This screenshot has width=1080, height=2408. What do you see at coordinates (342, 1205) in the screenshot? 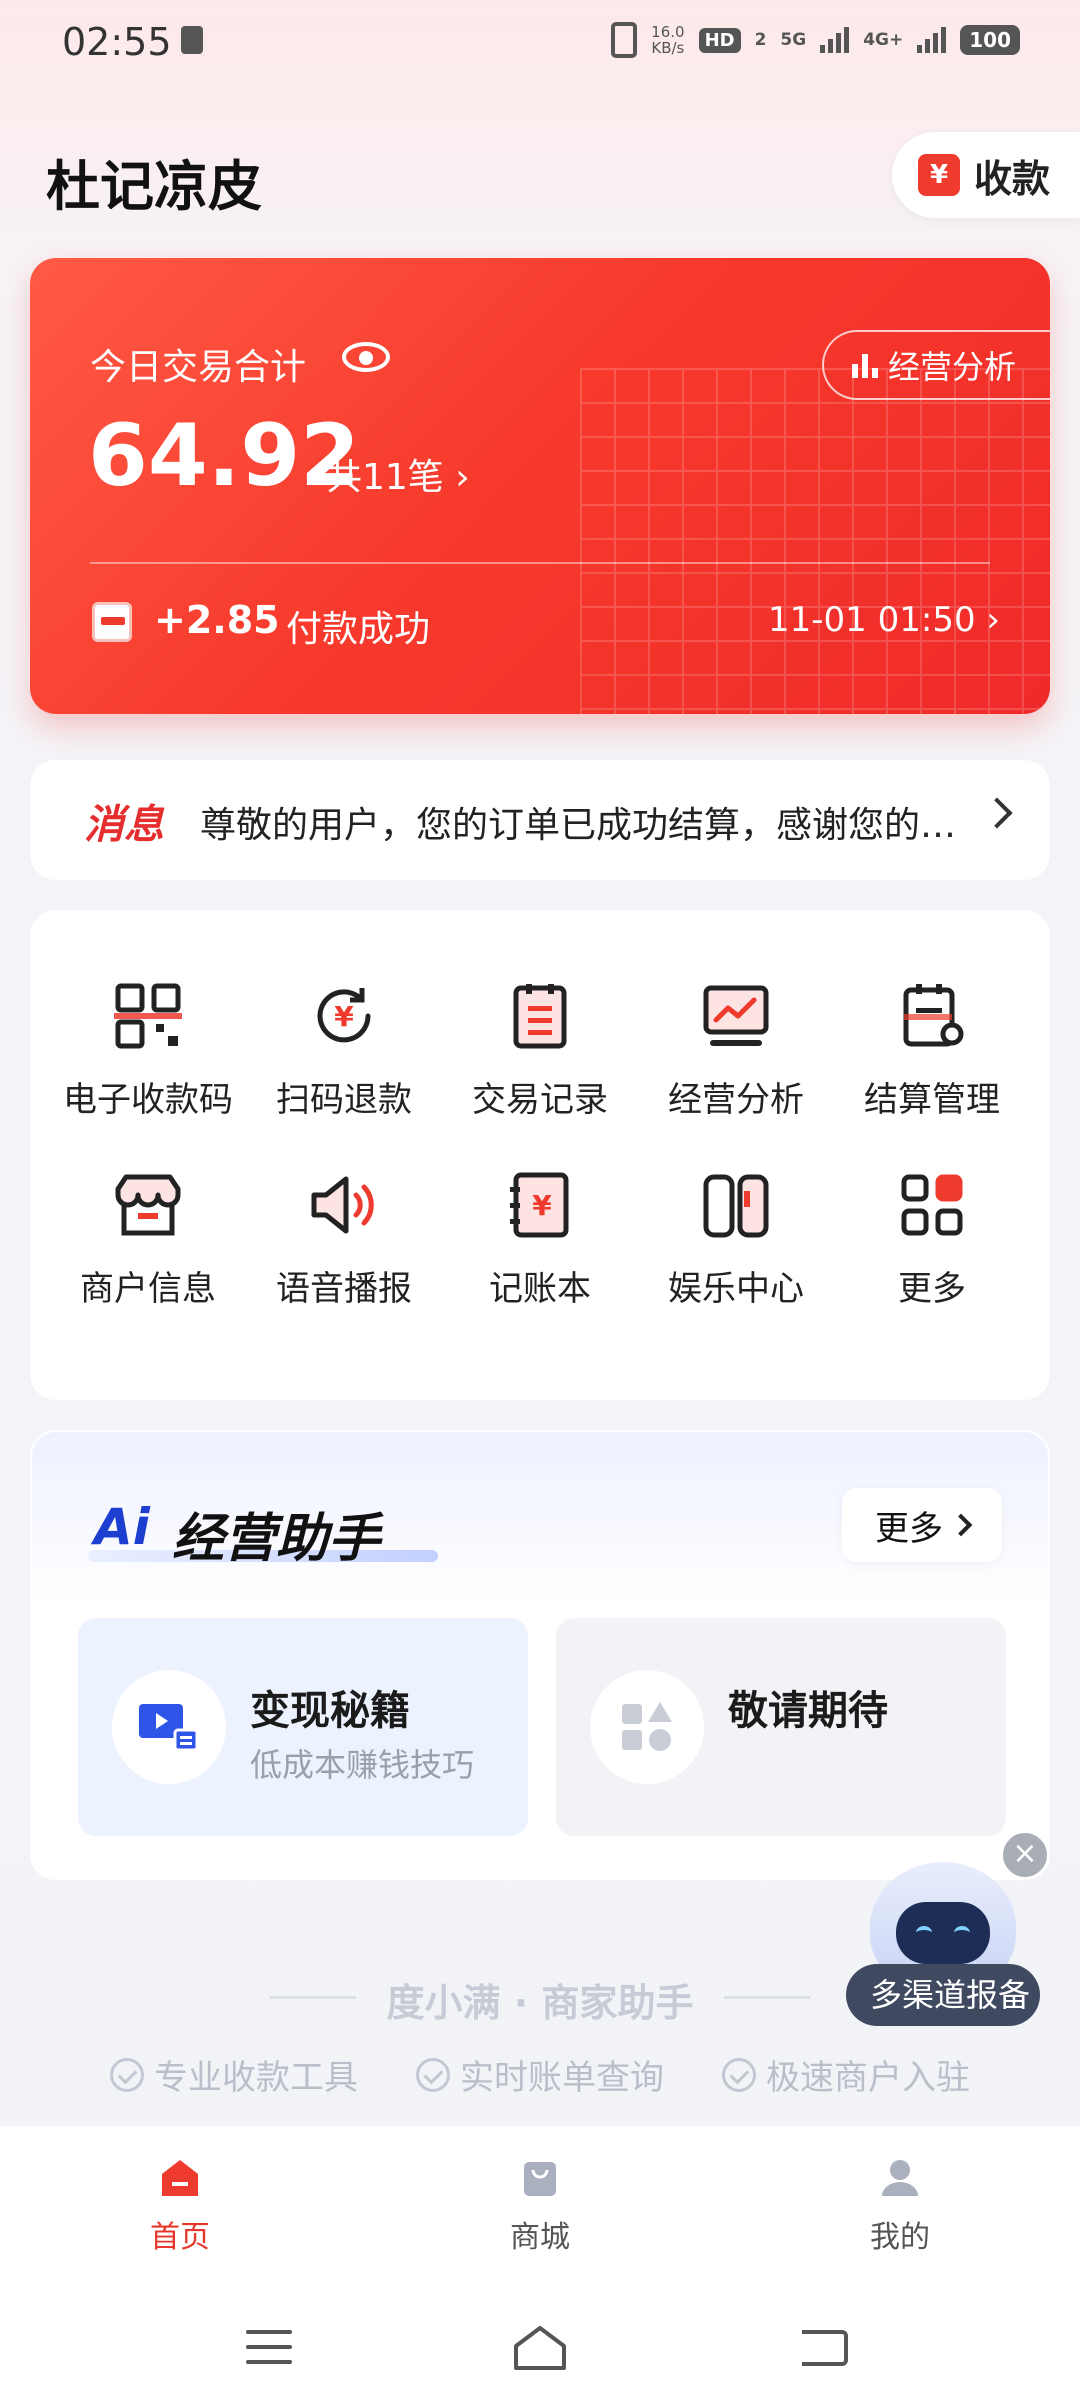
I see `speaker-icon` at bounding box center [342, 1205].